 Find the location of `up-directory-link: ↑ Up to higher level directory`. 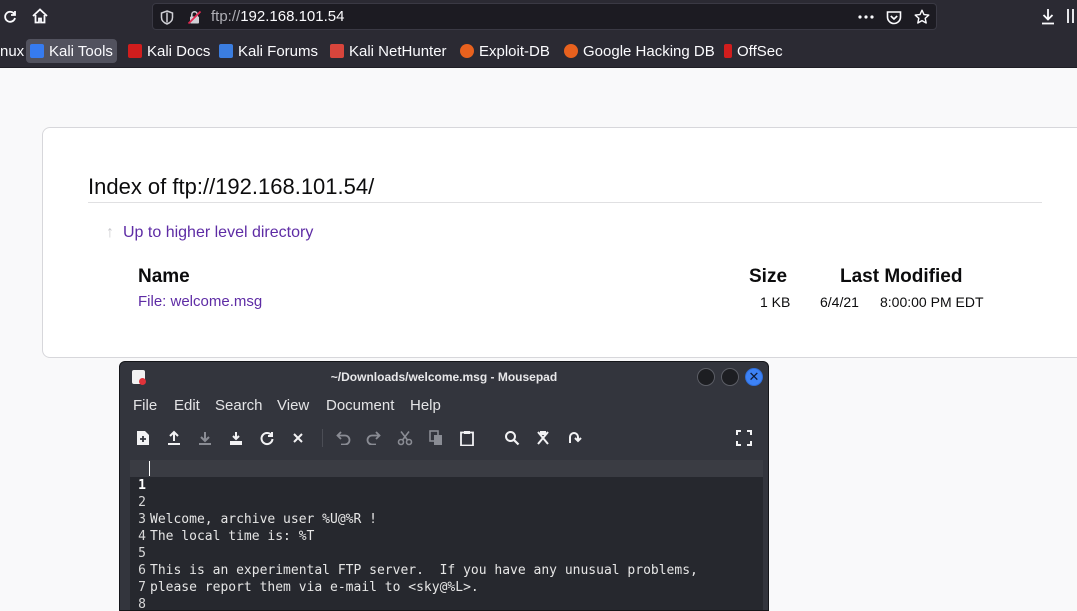

up-directory-link: ↑ Up to higher level directory is located at coordinates (209, 233).